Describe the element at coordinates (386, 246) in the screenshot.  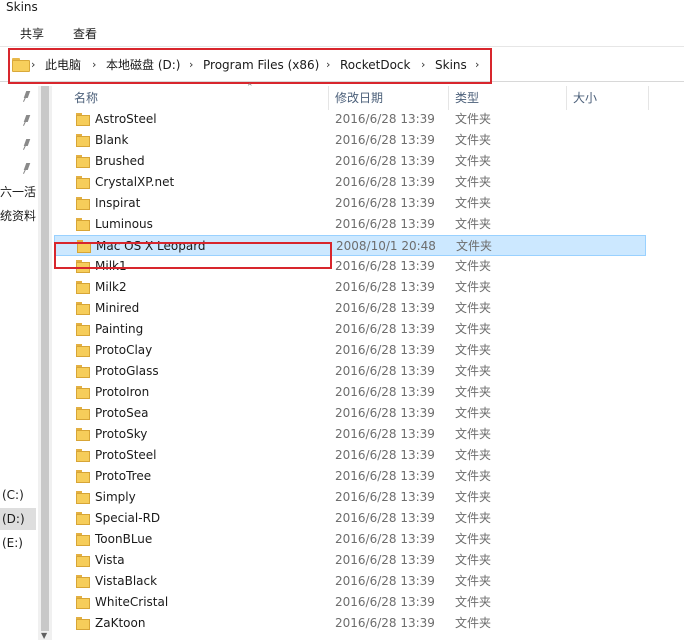
I see `file-modified-date: 2008/10/1 20:48` at that location.